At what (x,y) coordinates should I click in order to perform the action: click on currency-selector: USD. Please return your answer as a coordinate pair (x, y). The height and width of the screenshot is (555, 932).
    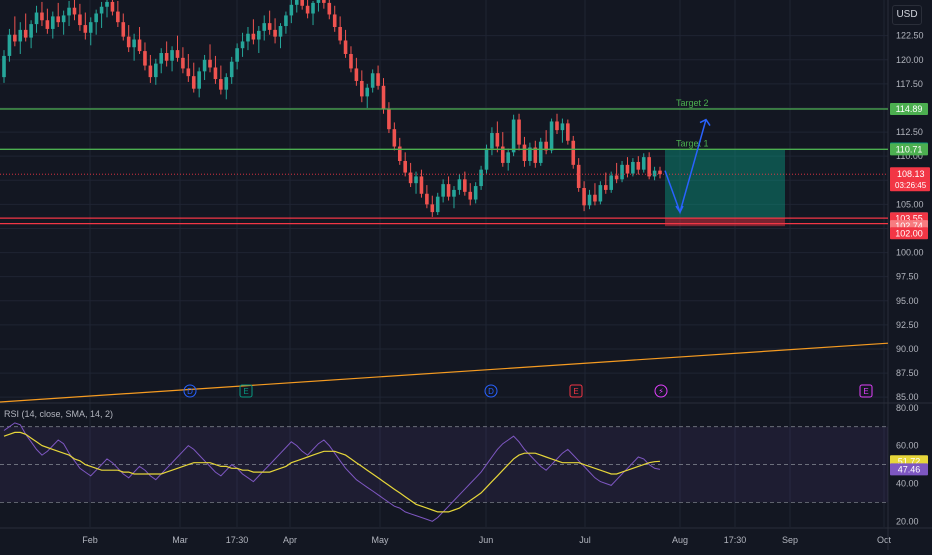
    Looking at the image, I should click on (907, 15).